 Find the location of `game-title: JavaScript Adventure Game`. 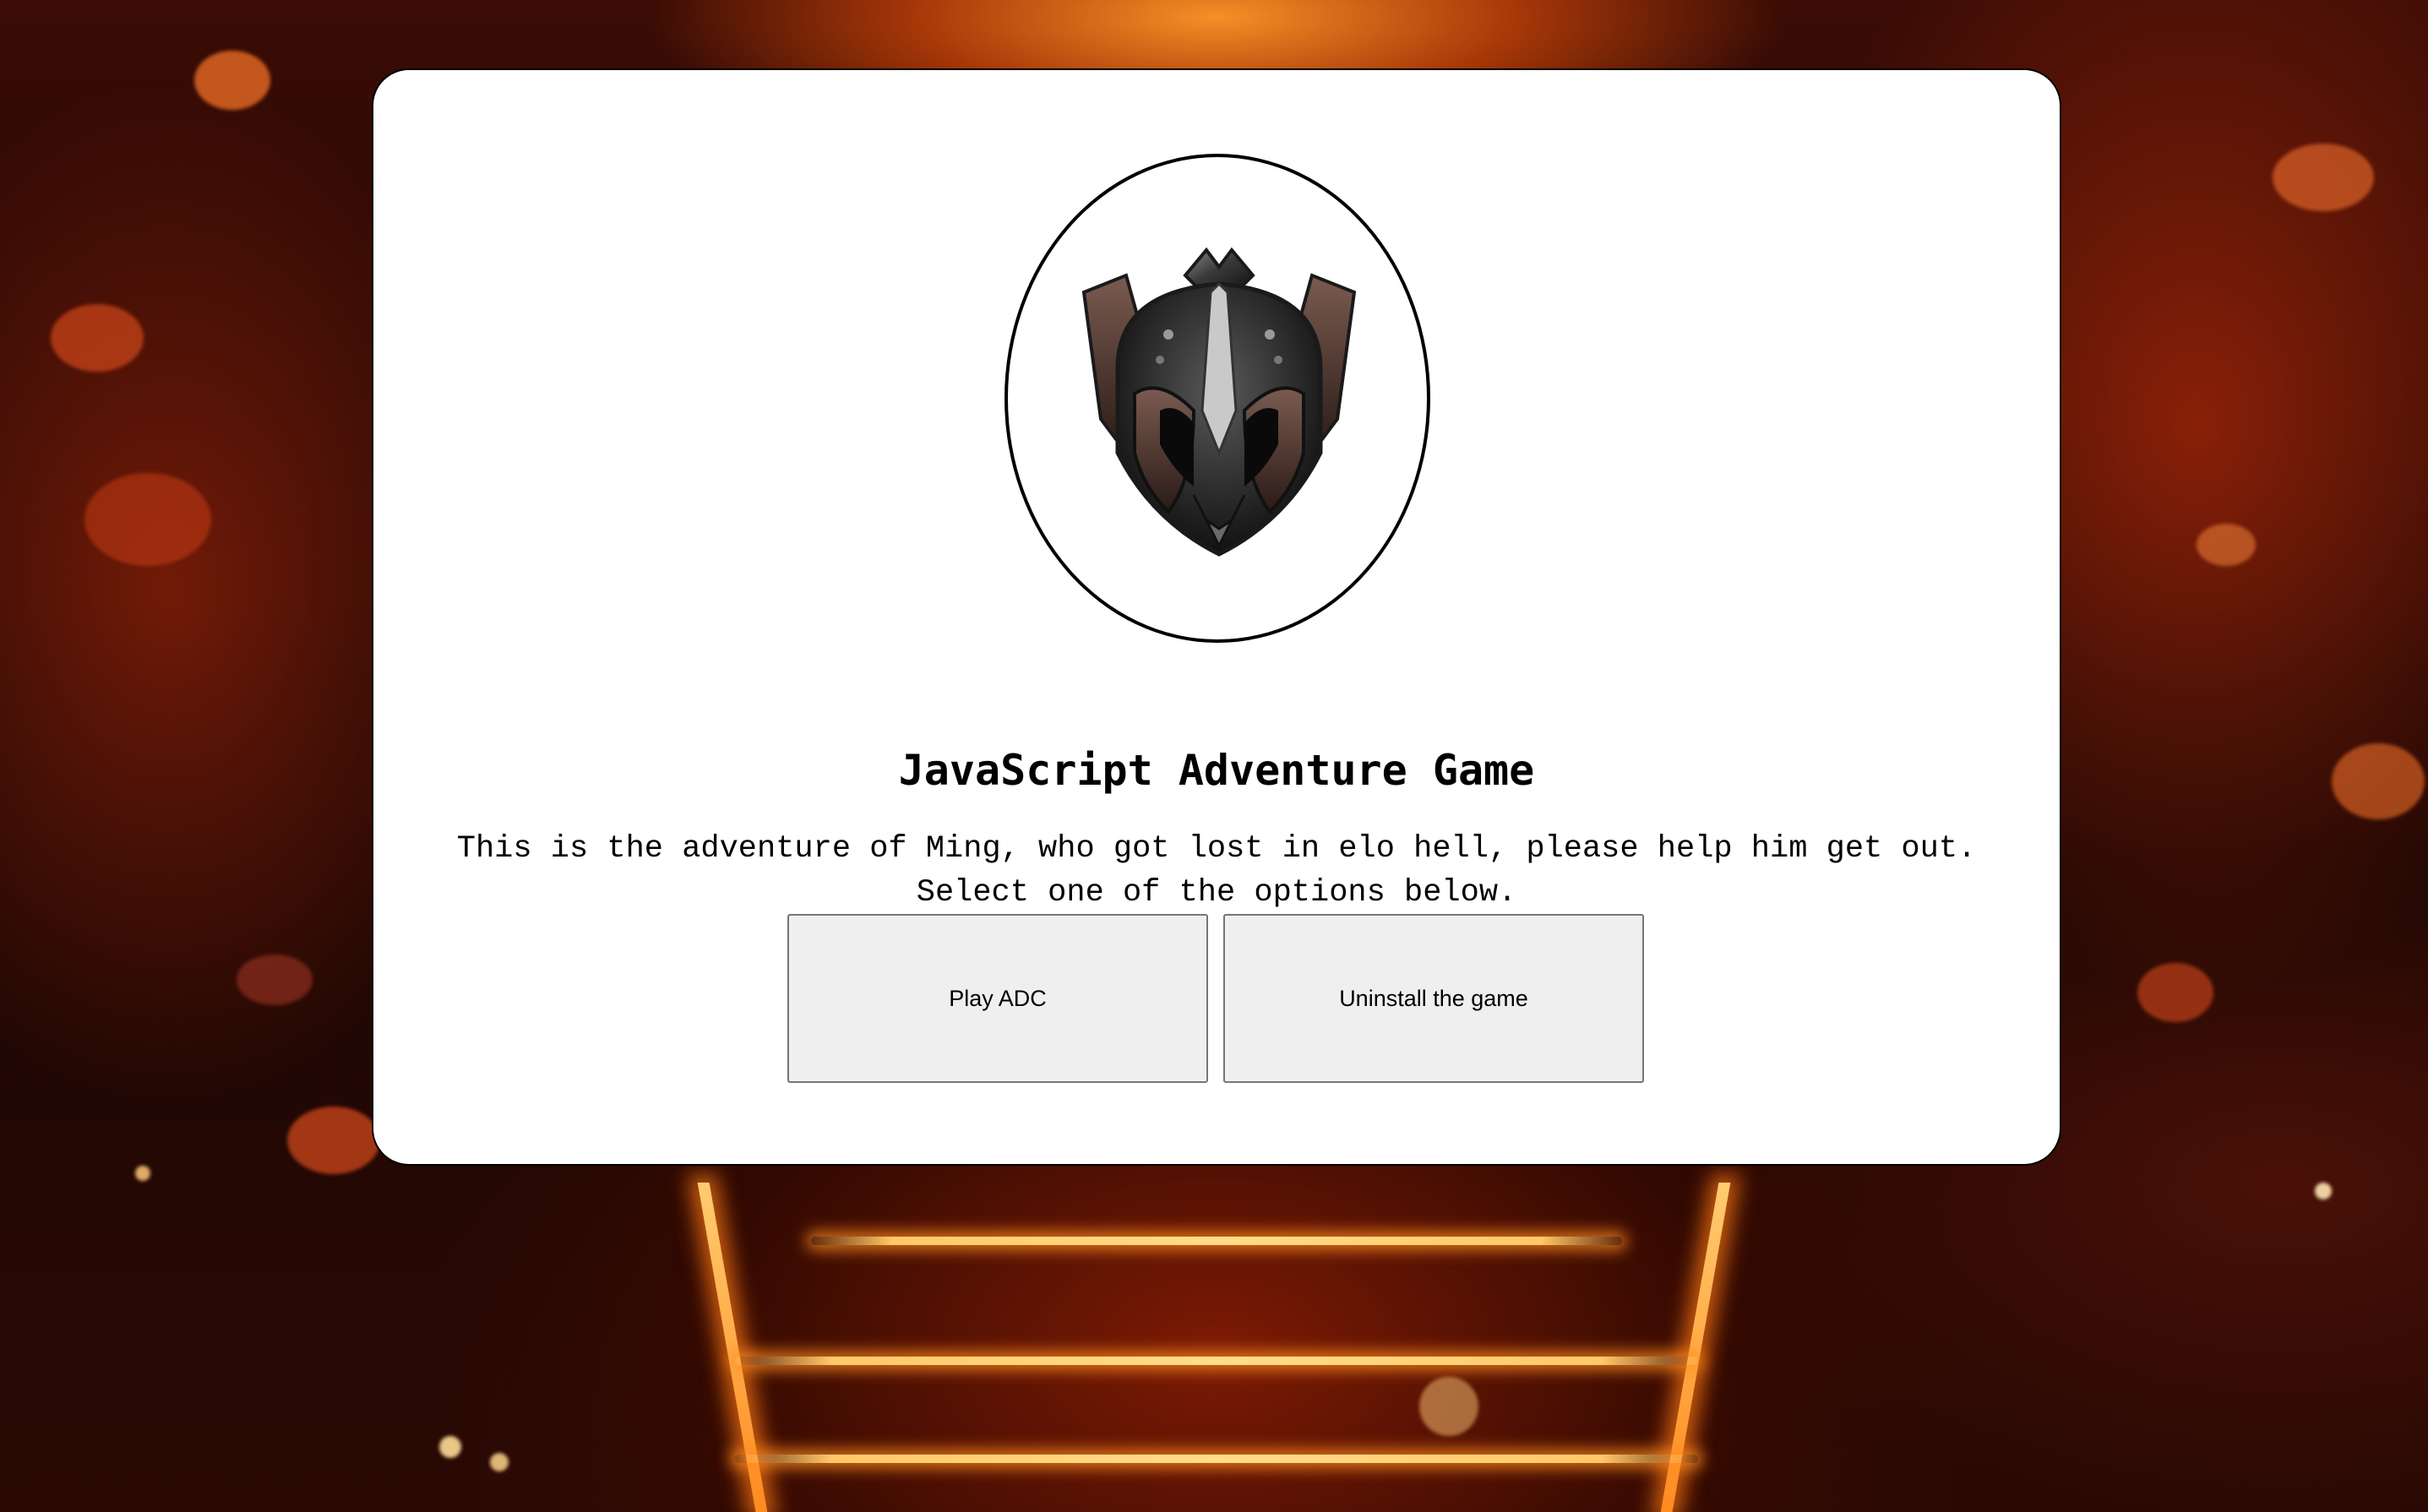

game-title: JavaScript Adventure Game is located at coordinates (1216, 771).